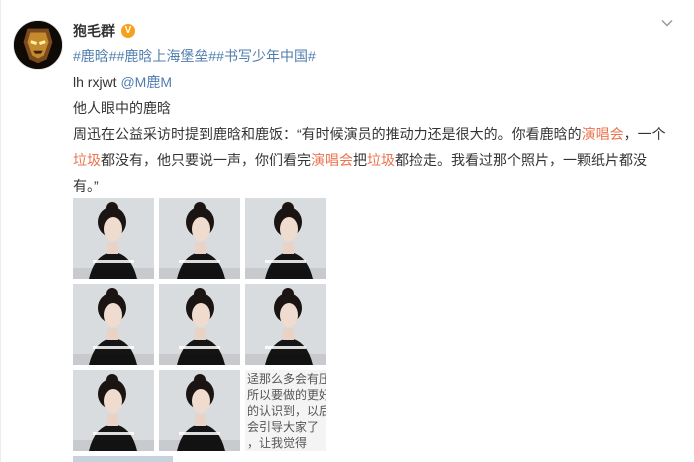  What do you see at coordinates (667, 23) in the screenshot?
I see `chevron-down-icon` at bounding box center [667, 23].